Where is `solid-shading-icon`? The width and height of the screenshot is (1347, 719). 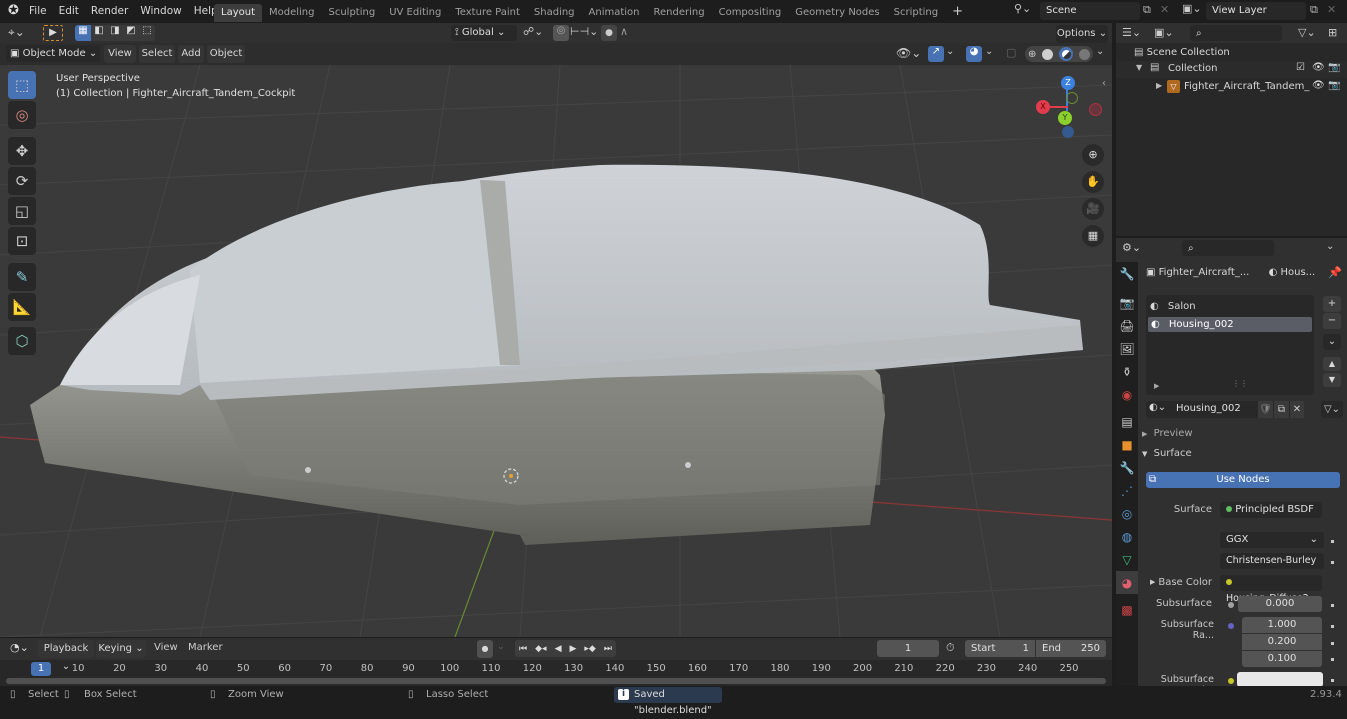 solid-shading-icon is located at coordinates (1048, 54).